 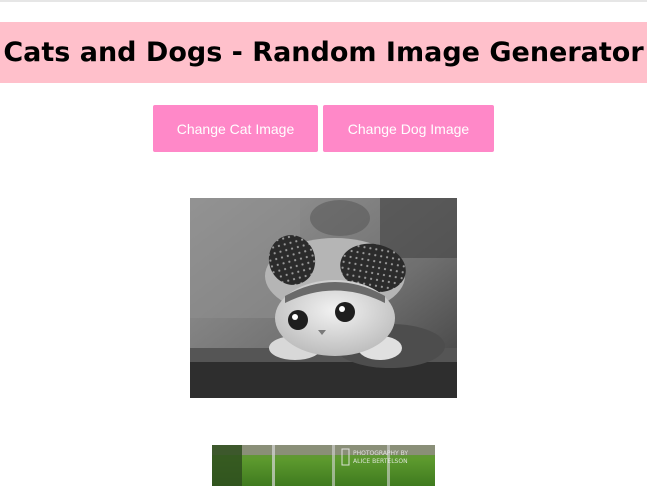 I want to click on top-divider, so click(x=323, y=1).